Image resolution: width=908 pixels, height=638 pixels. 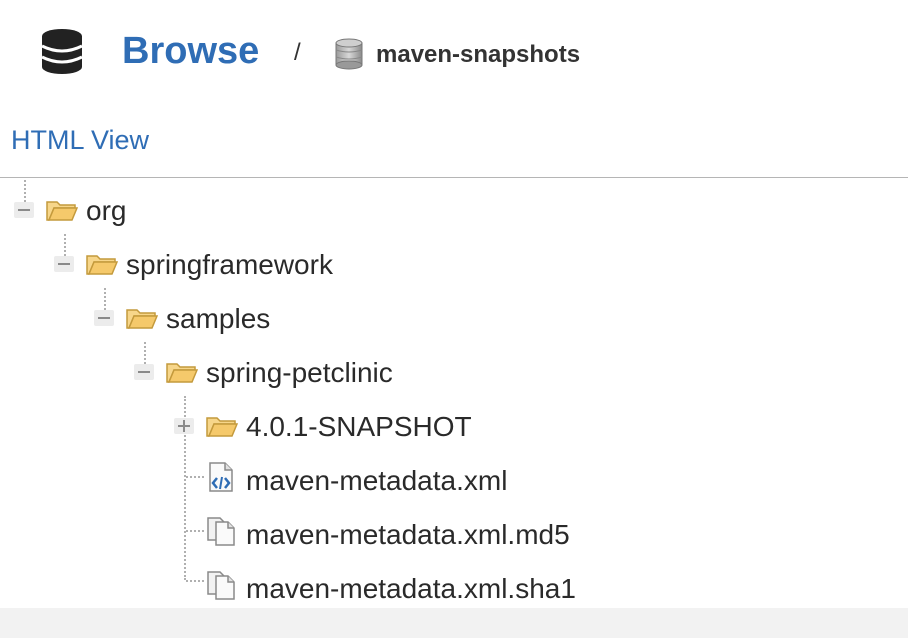 I want to click on page-title: Browse, so click(x=190, y=51).